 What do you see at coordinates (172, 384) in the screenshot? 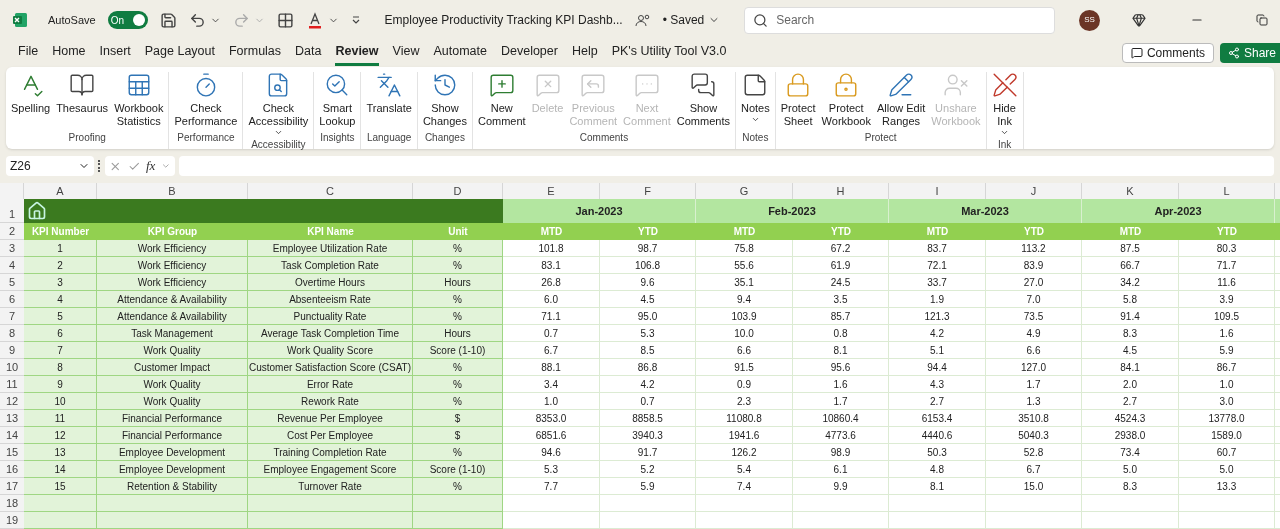
I see `table-cell: Work Quality` at bounding box center [172, 384].